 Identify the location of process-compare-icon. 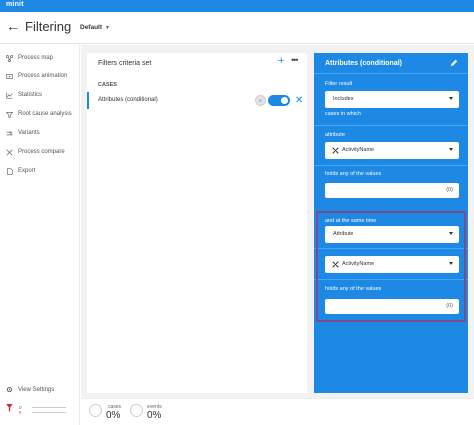
(9, 152).